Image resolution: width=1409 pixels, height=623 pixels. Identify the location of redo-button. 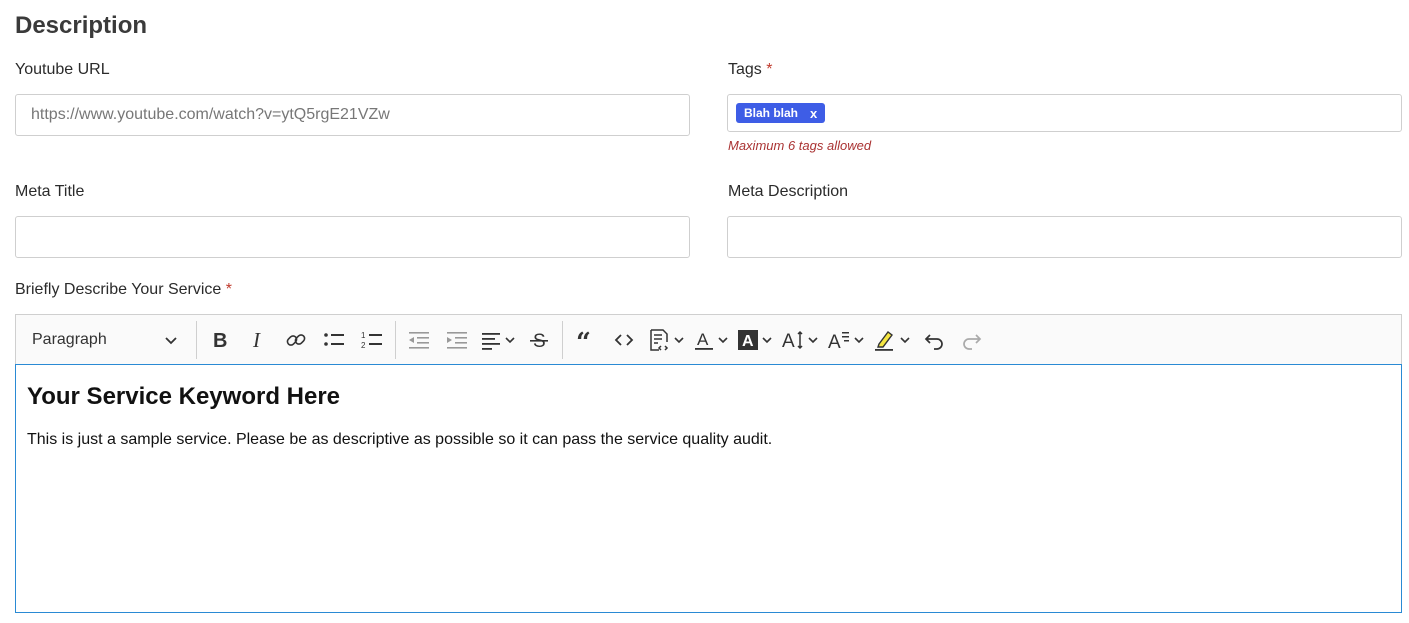
(972, 340).